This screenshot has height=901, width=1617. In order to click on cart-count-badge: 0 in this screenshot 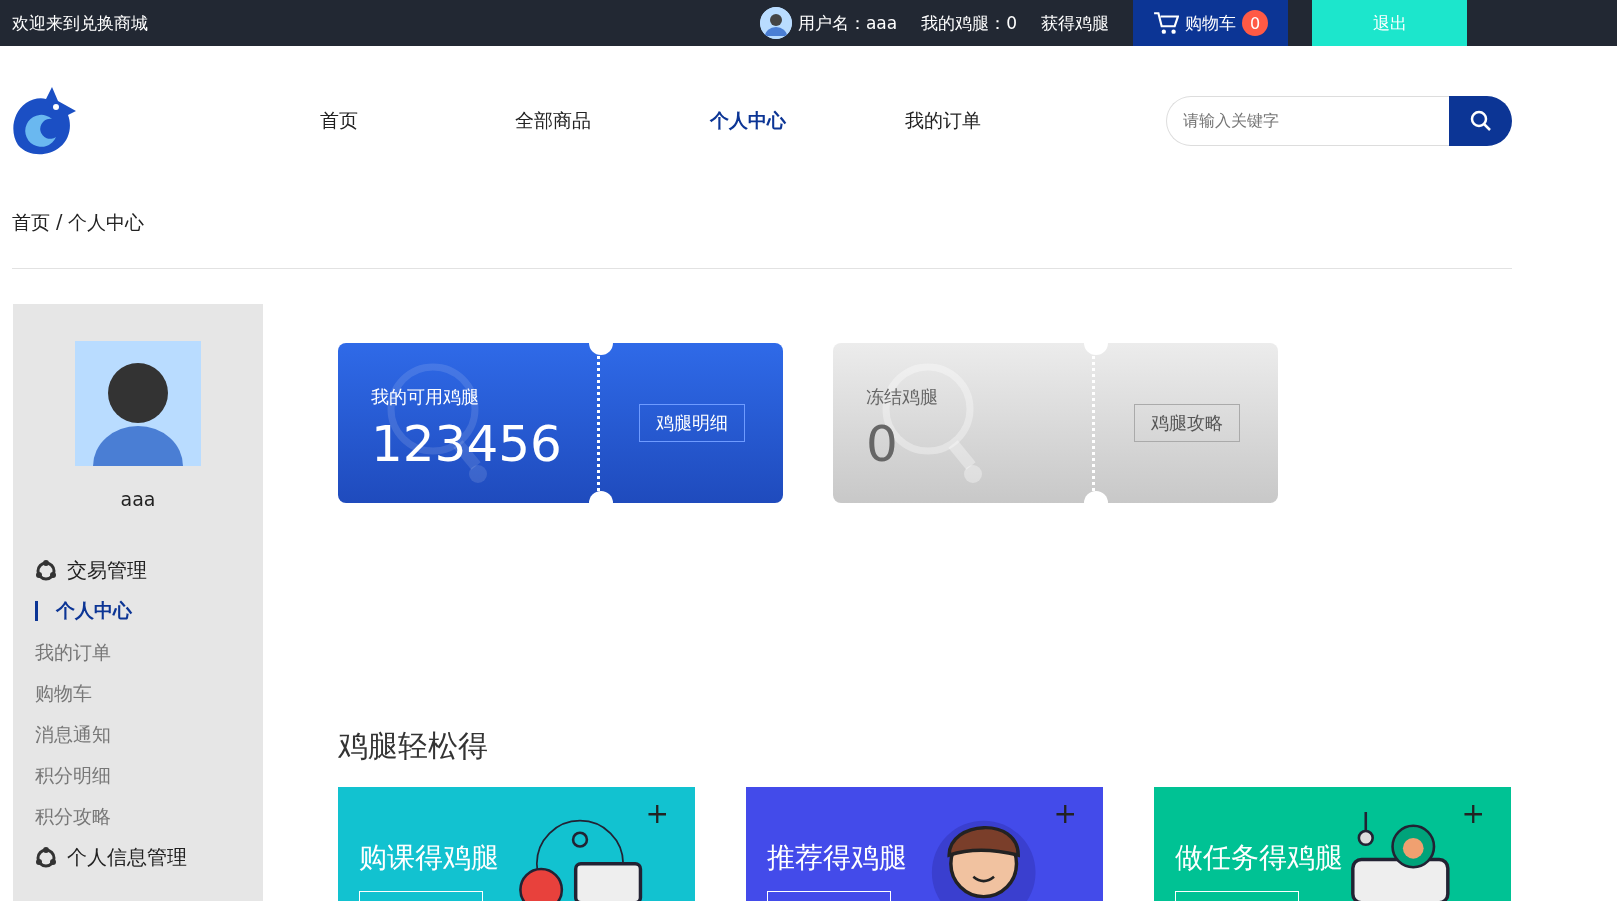, I will do `click(1255, 23)`.